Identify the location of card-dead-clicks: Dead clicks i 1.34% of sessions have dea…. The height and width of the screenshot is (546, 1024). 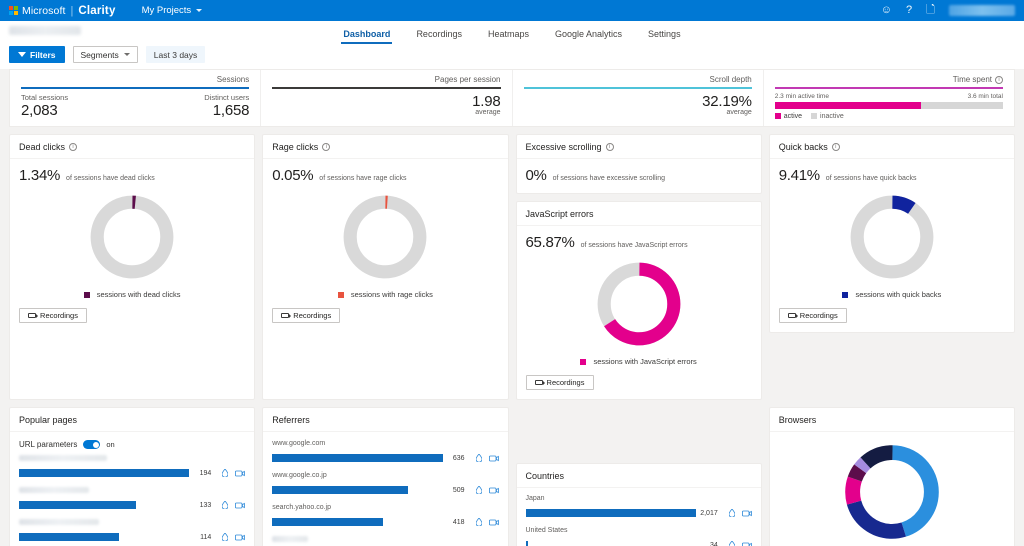
(132, 267).